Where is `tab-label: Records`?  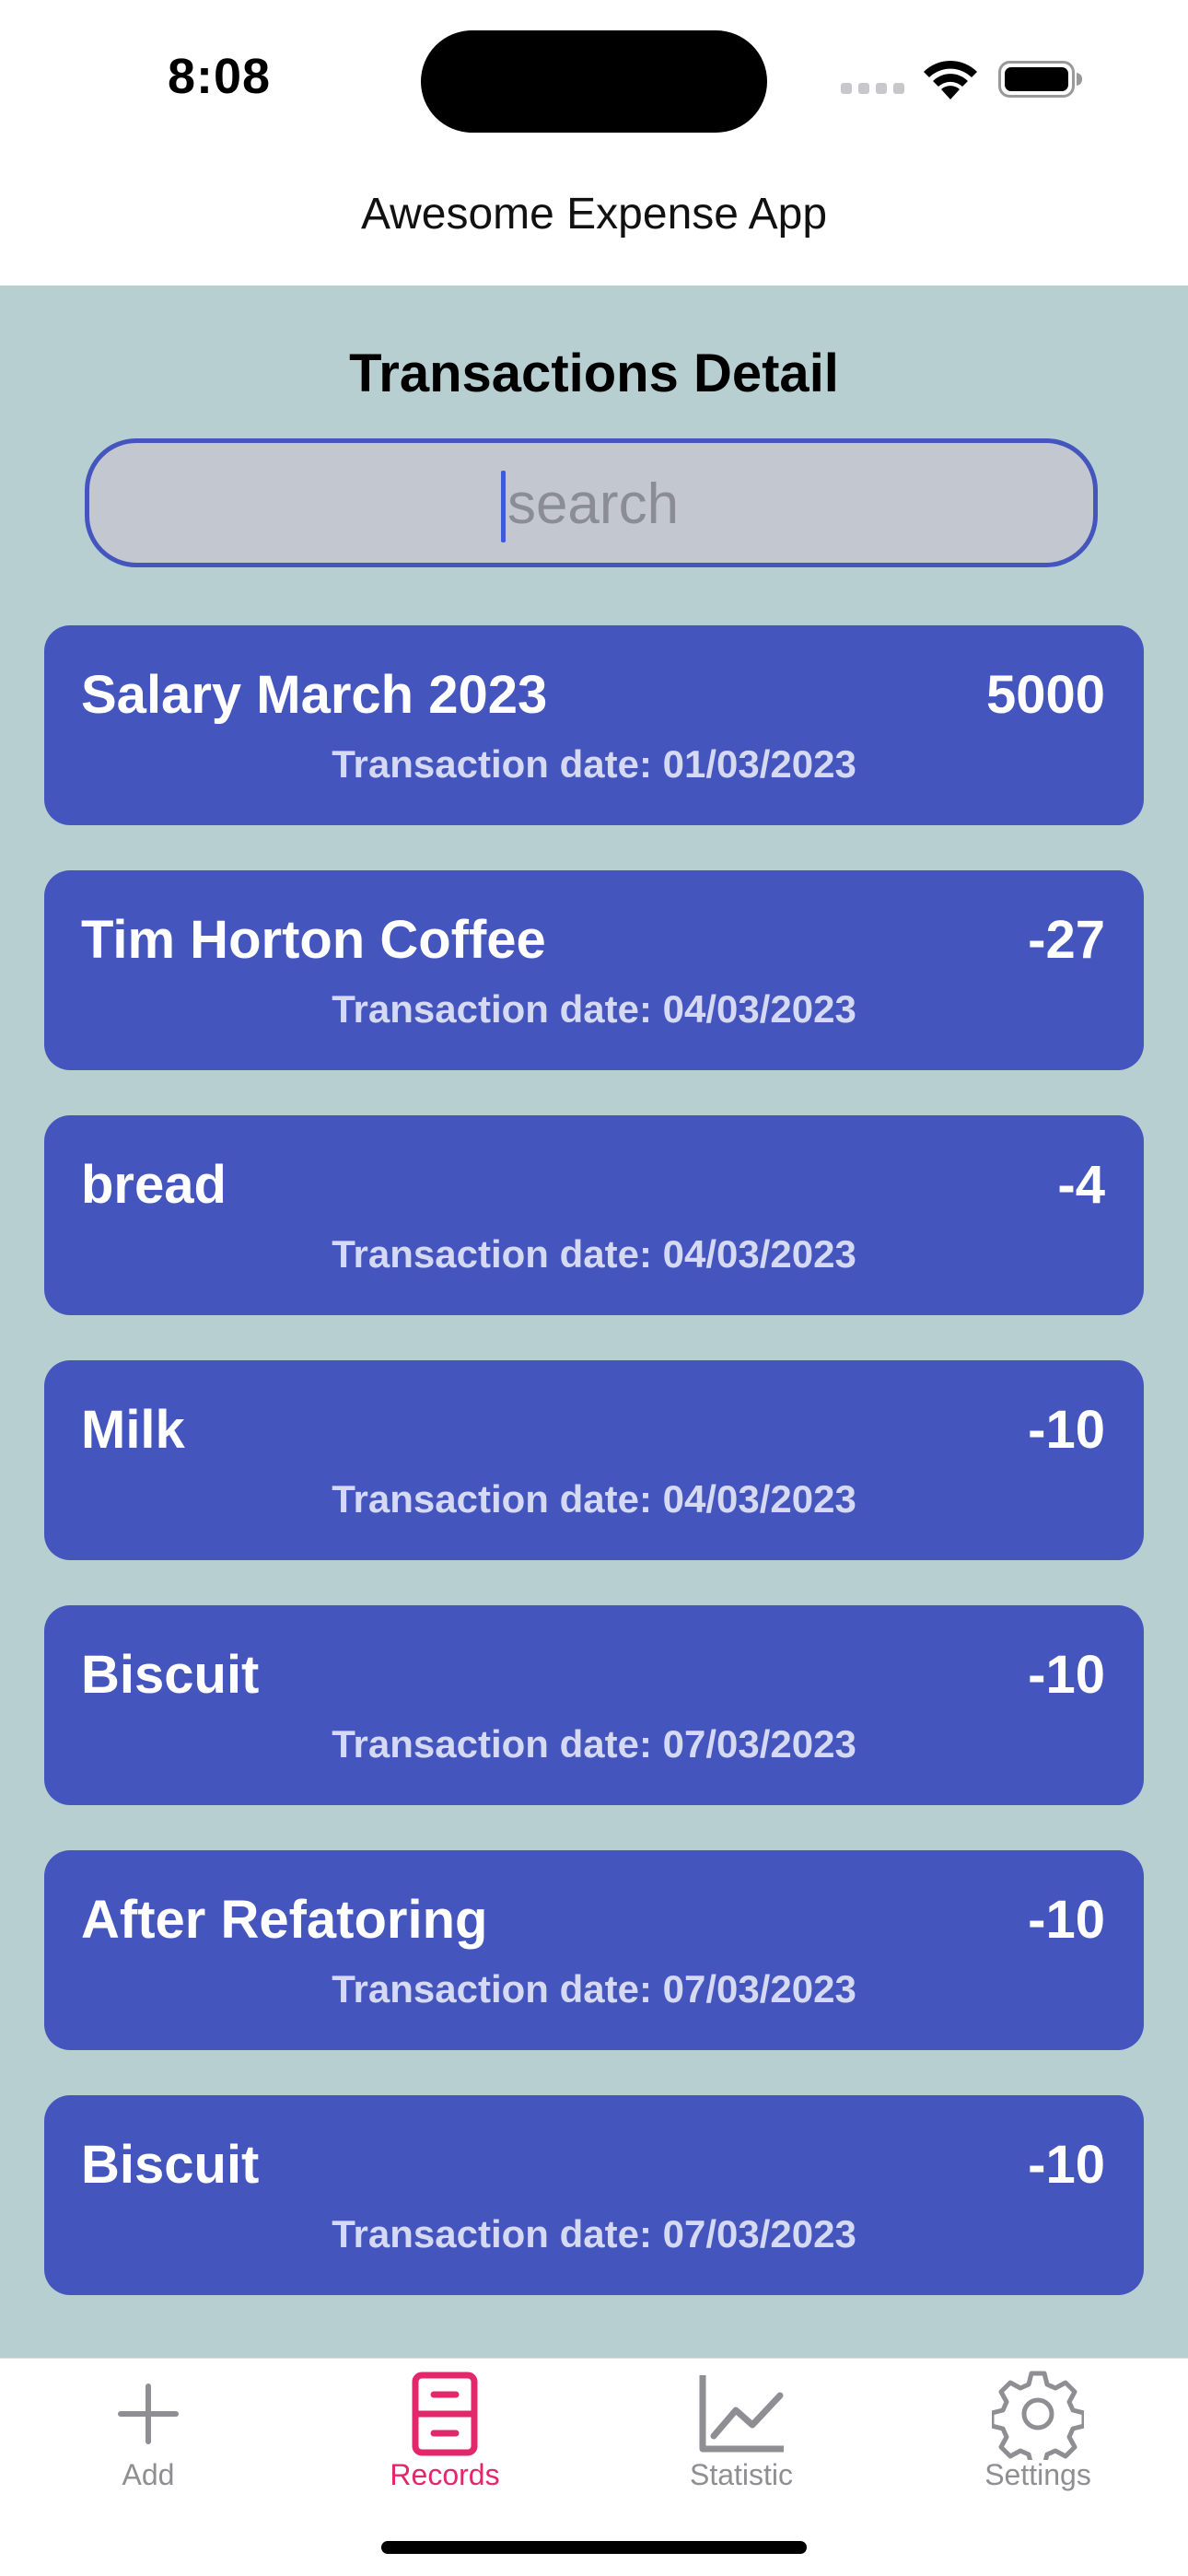
tab-label: Records is located at coordinates (445, 2474).